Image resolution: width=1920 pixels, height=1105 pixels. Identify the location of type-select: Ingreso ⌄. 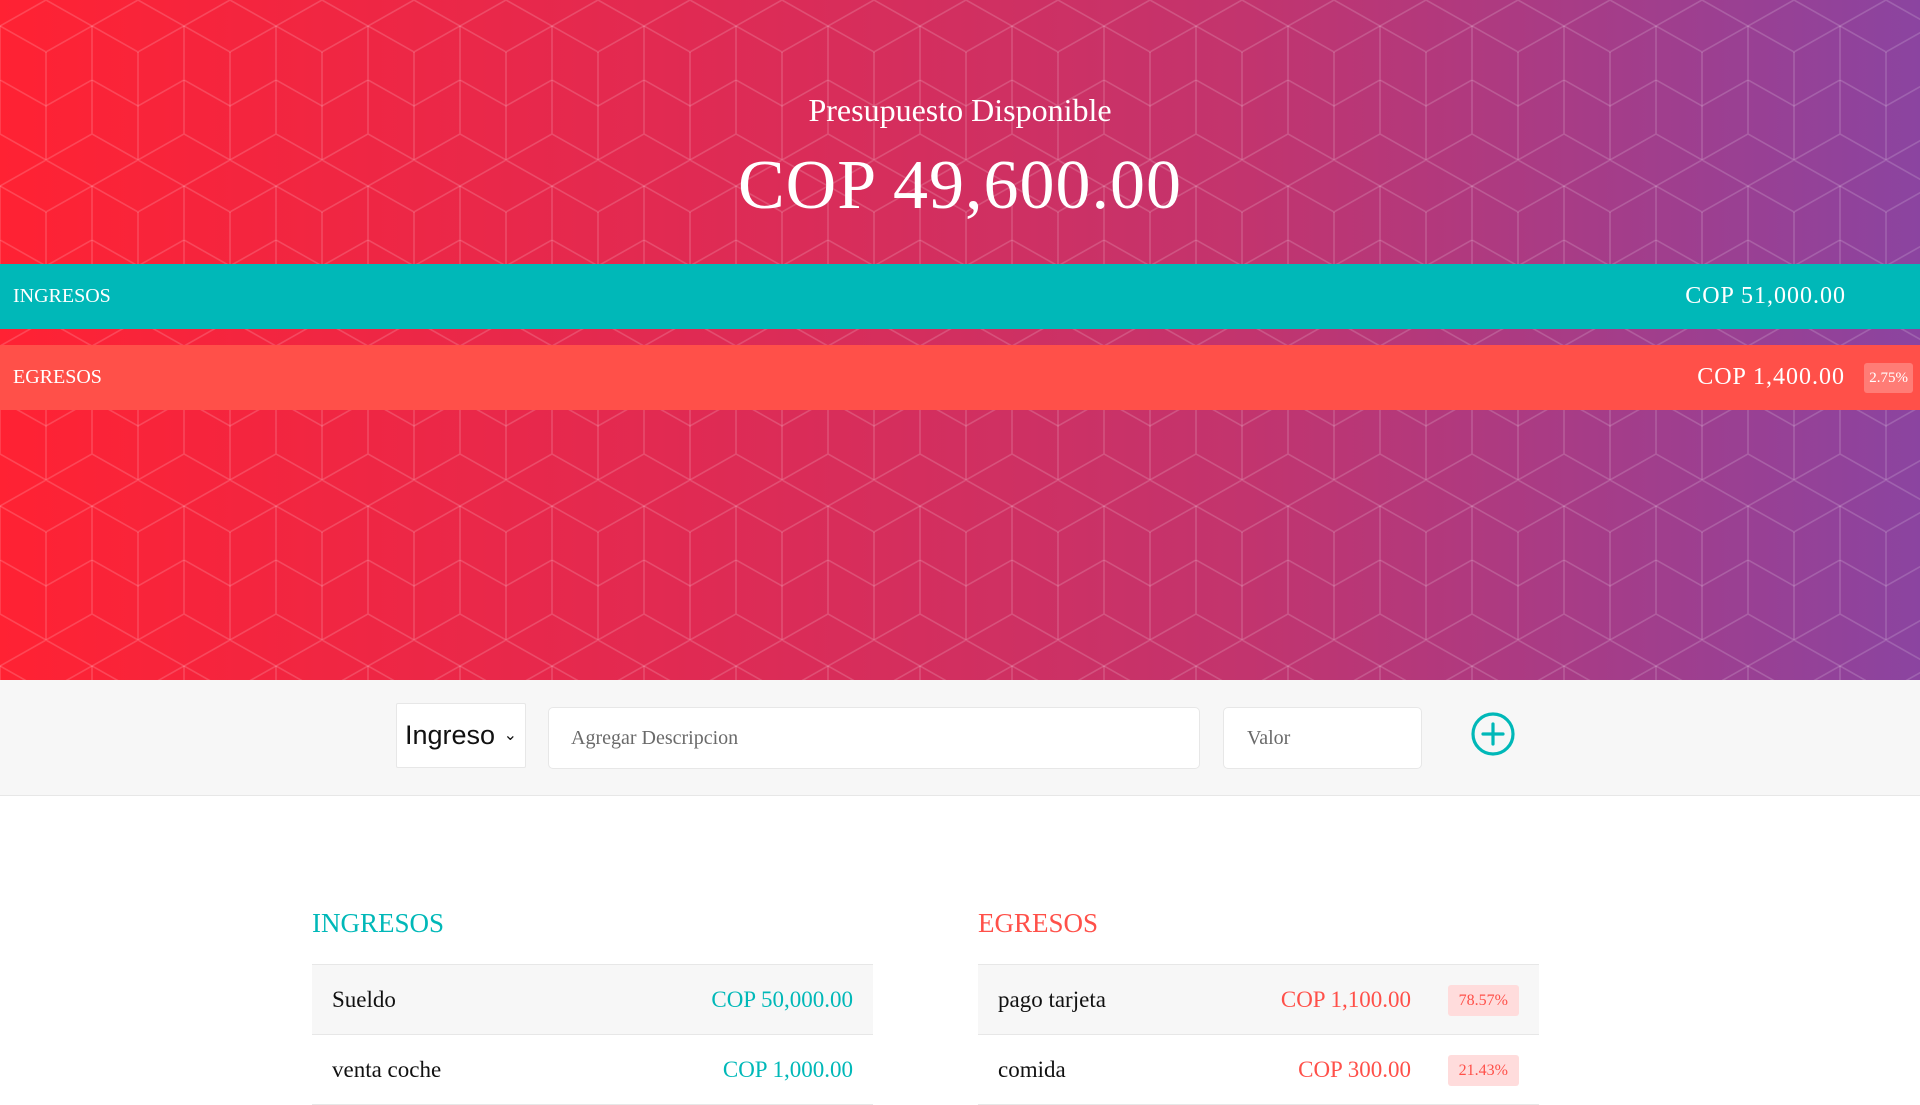
(461, 735).